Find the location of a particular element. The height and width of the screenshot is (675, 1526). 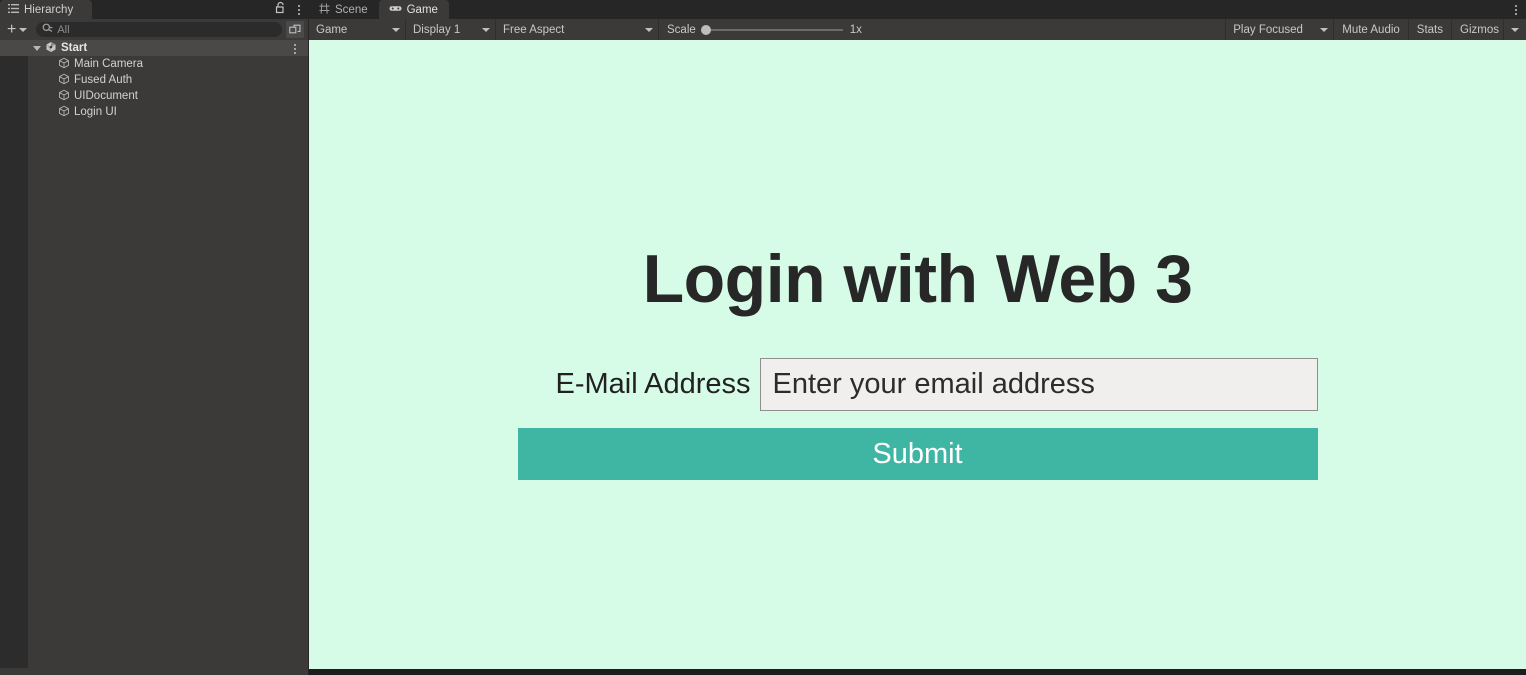

selection-window-icon is located at coordinates (295, 29).